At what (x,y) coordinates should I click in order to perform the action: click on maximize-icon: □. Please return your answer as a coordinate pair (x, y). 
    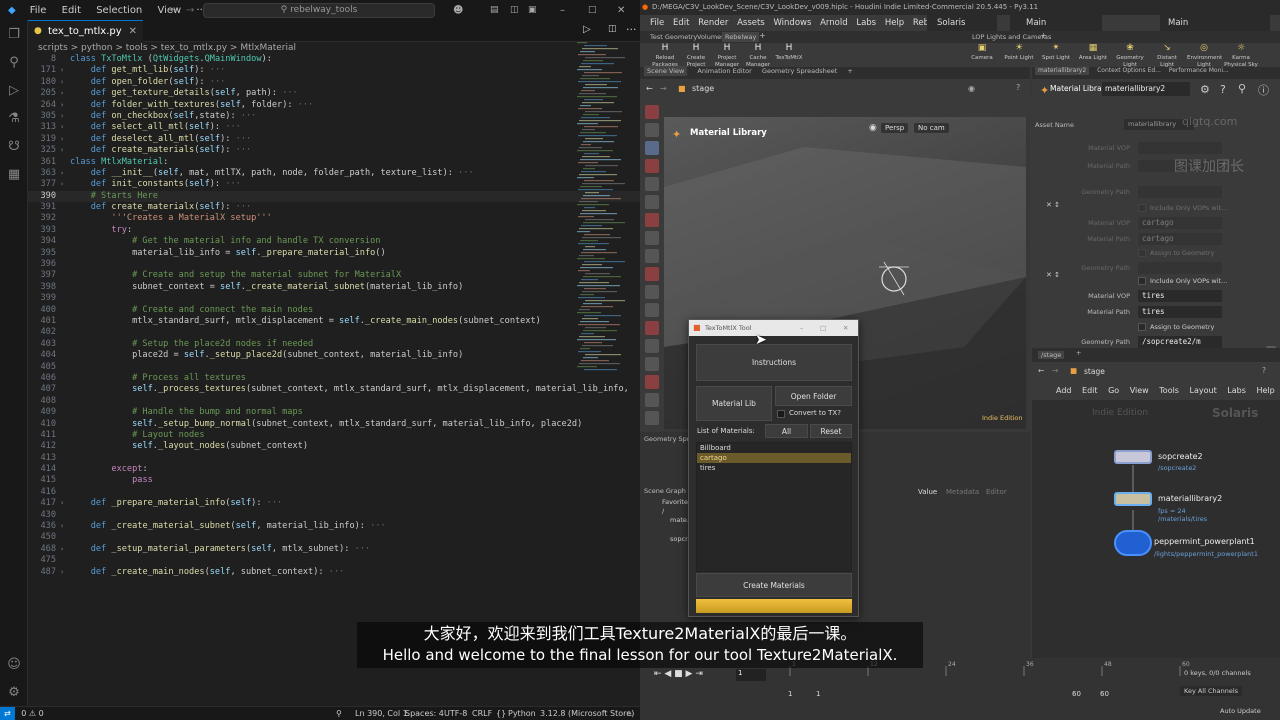
    Looking at the image, I should click on (592, 10).